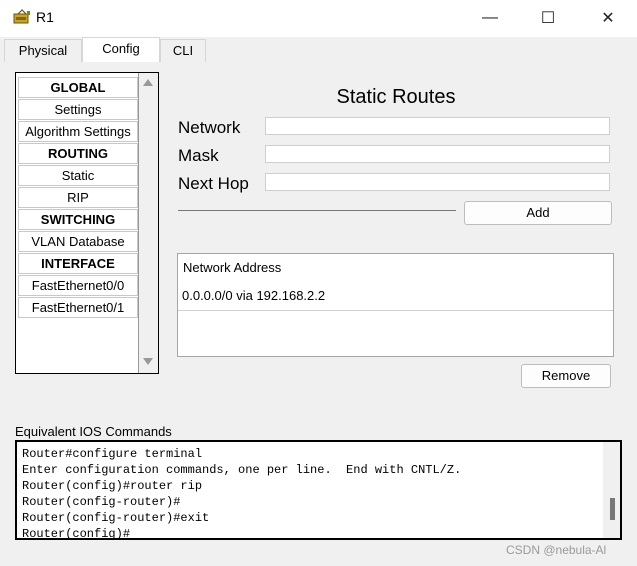  Describe the element at coordinates (317, 210) in the screenshot. I see `divider` at that location.